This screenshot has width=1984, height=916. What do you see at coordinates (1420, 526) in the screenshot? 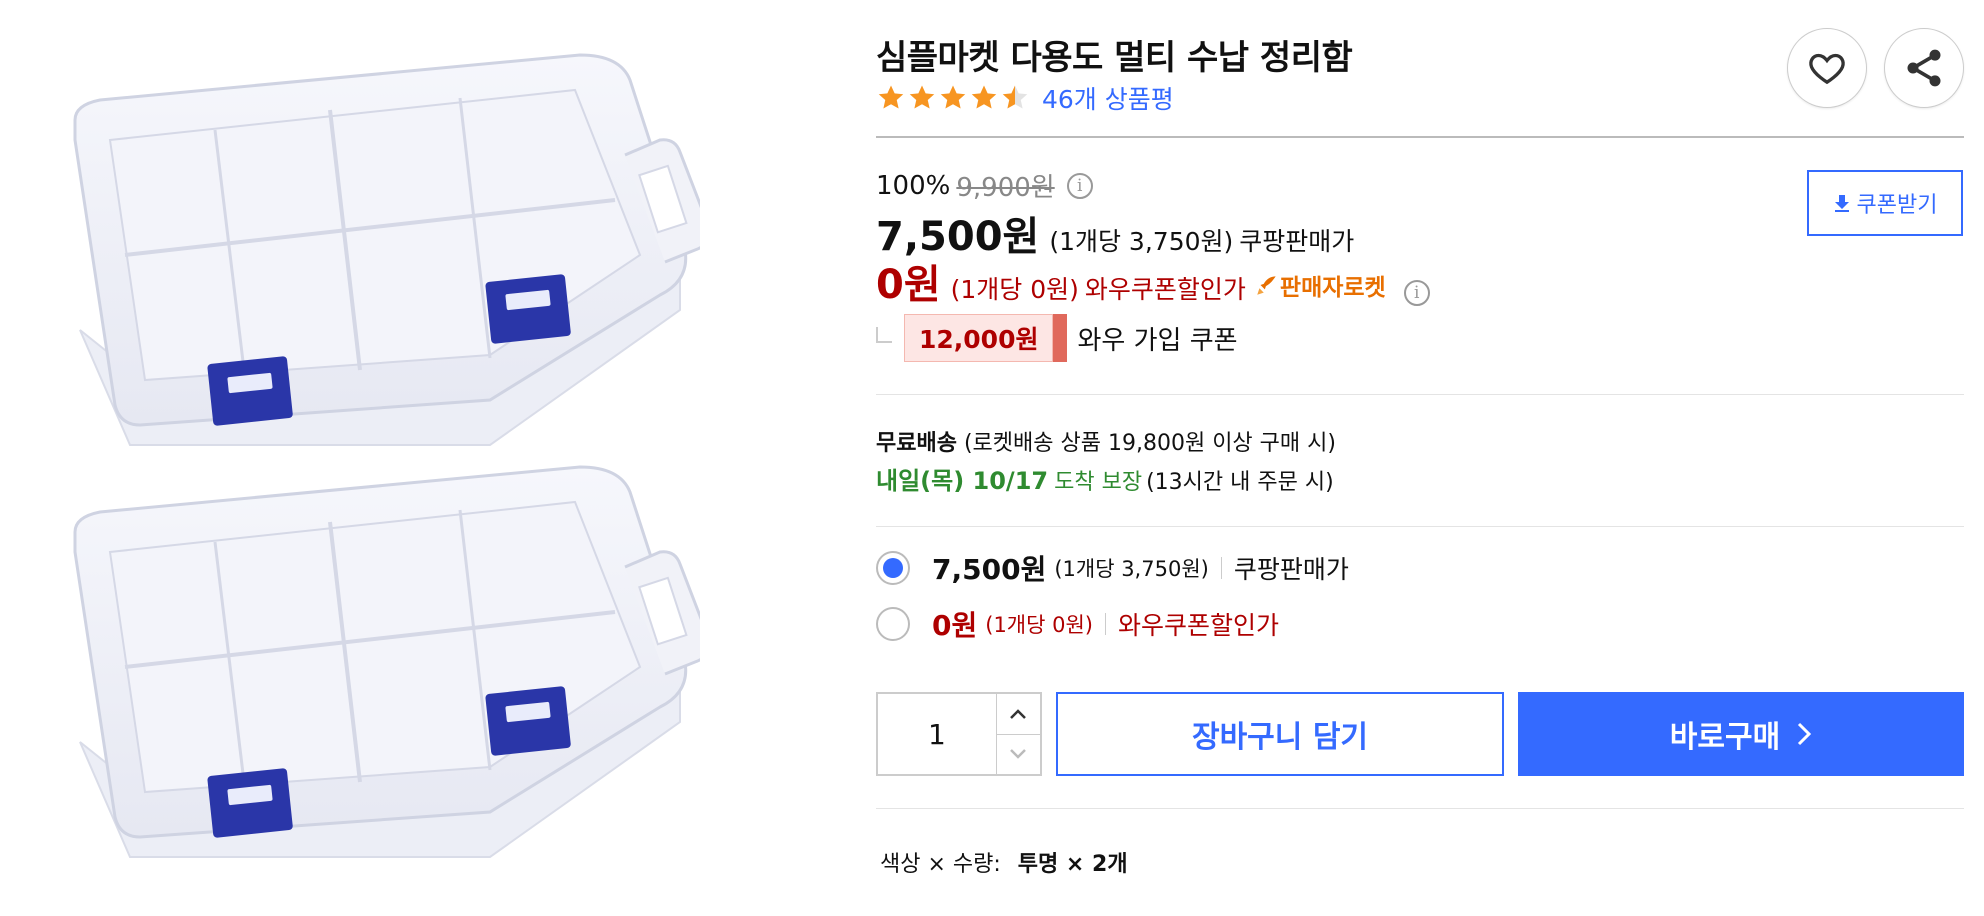
I see `shipping-divider` at bounding box center [1420, 526].